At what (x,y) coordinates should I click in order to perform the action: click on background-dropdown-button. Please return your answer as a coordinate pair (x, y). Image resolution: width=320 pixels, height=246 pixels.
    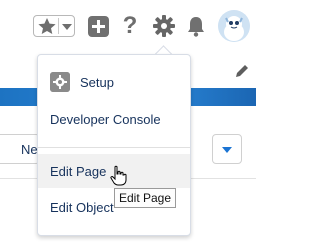
    Looking at the image, I should click on (227, 149).